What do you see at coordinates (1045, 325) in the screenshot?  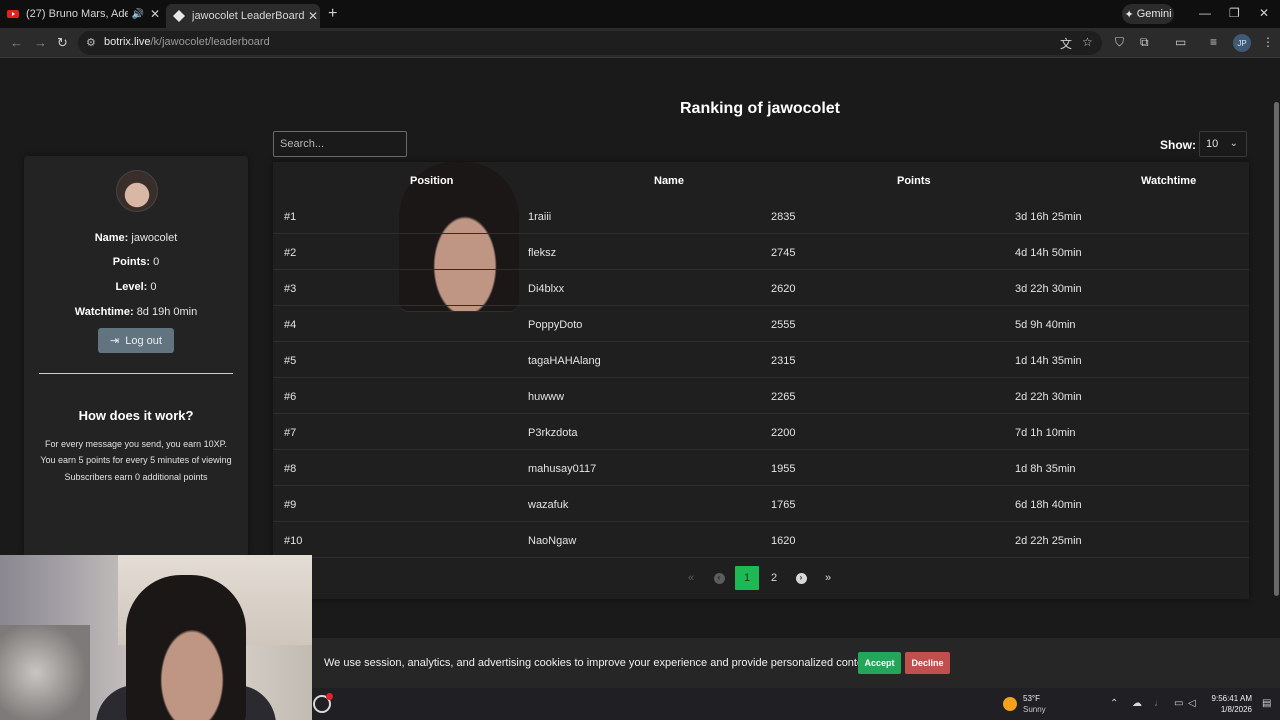 I see `watchtime-cell: 5d 9h 40min` at bounding box center [1045, 325].